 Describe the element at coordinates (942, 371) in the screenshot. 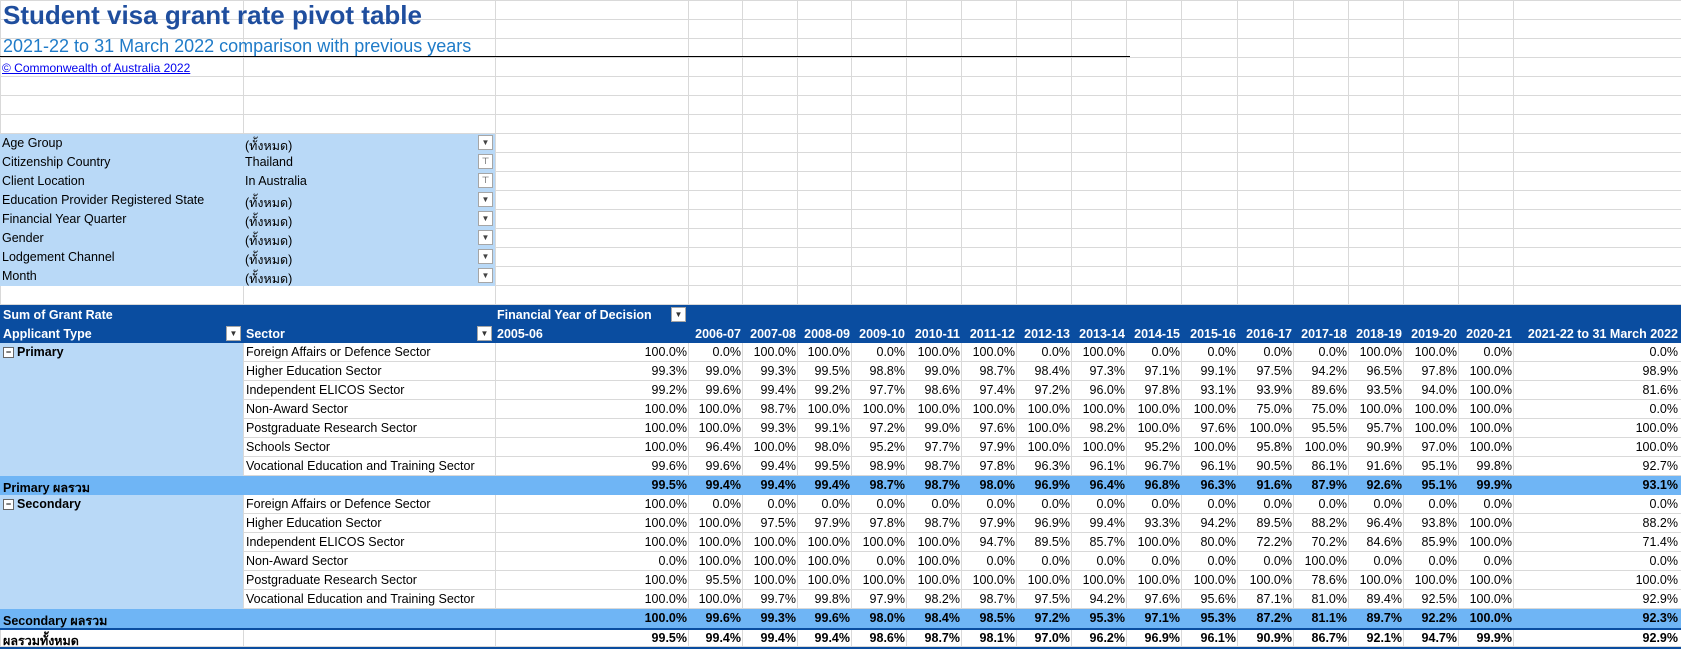

I see `grant-rate-cell: 99.0%` at that location.